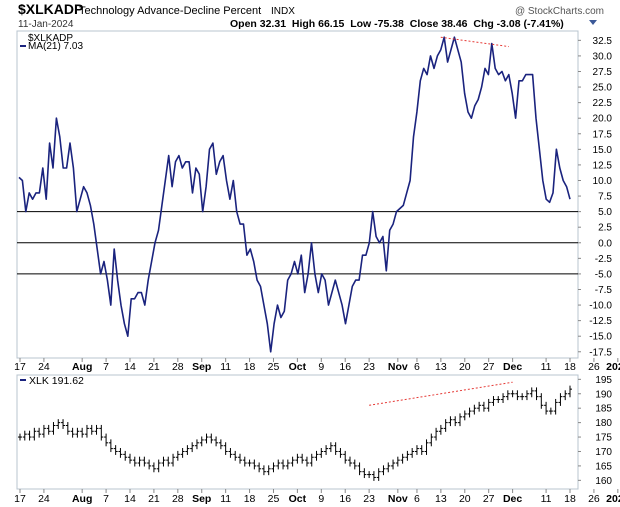  Describe the element at coordinates (369, 499) in the screenshot. I see `lower-xtick-label: 23` at that location.